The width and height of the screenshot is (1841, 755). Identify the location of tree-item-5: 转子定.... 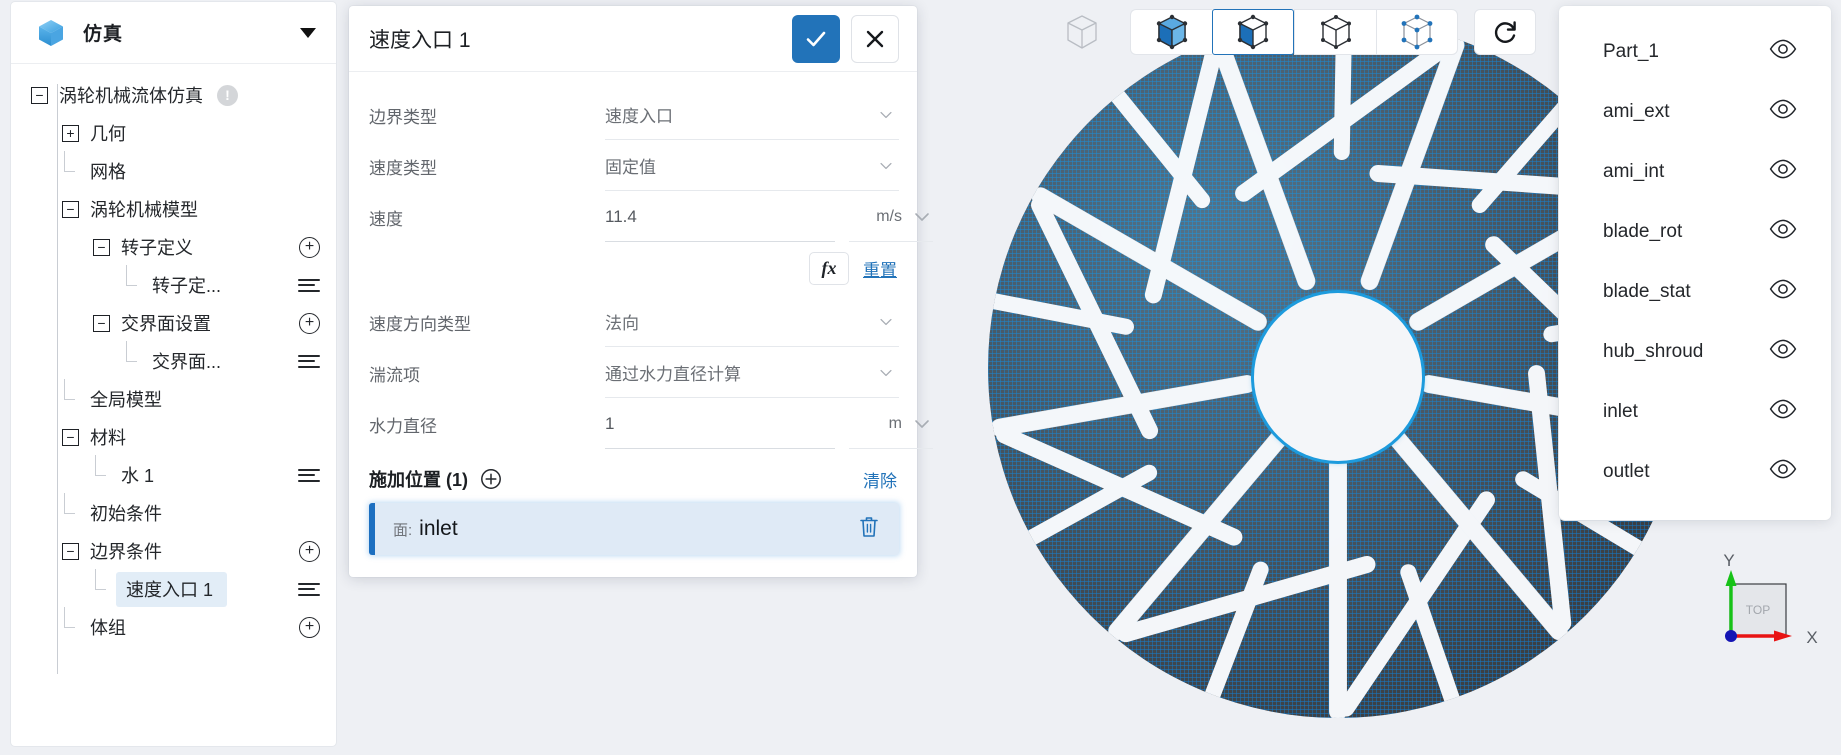
(173, 284).